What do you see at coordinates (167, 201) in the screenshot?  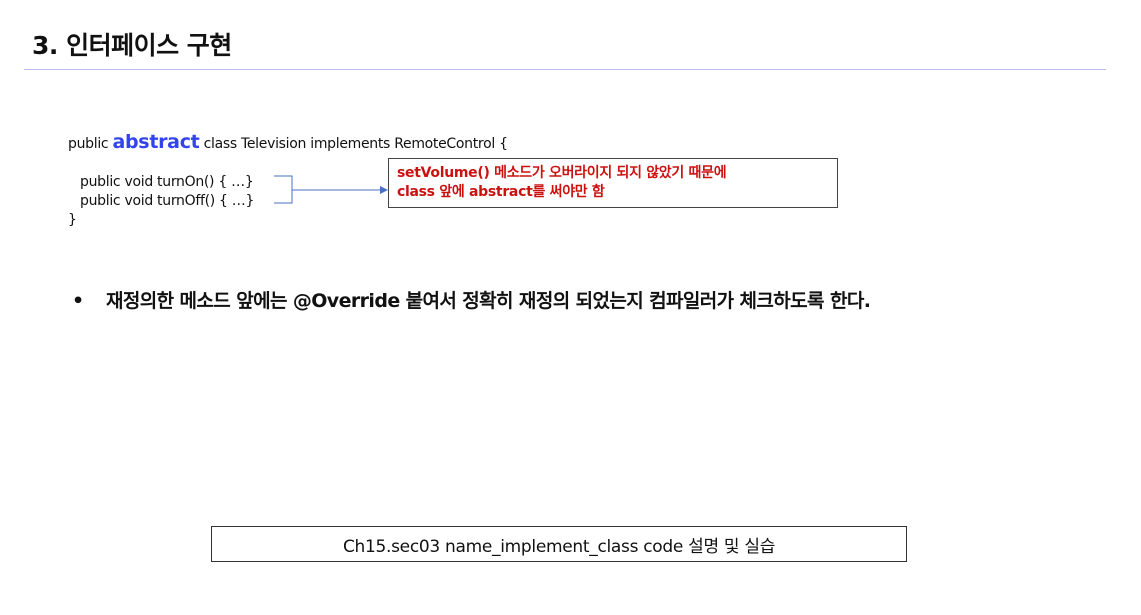 I see `code-turnoff-method: public void turnOff() { …}` at bounding box center [167, 201].